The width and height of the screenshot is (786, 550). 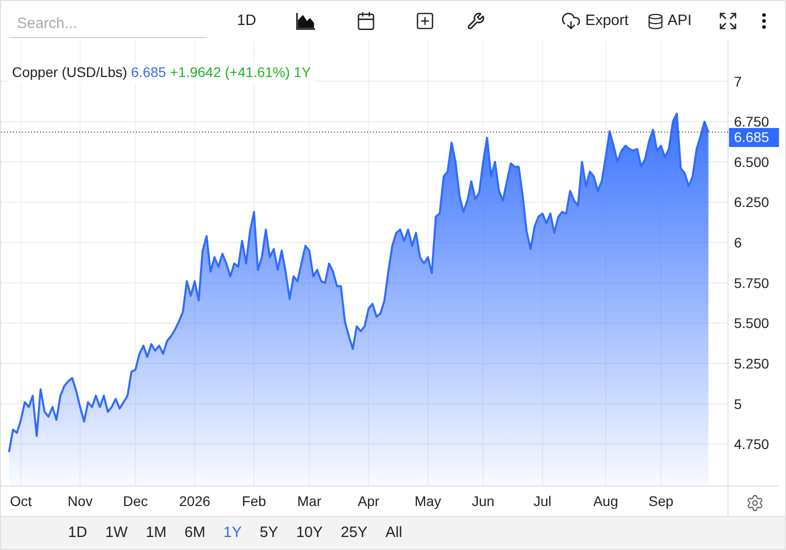 I want to click on database-icon, so click(x=655, y=21).